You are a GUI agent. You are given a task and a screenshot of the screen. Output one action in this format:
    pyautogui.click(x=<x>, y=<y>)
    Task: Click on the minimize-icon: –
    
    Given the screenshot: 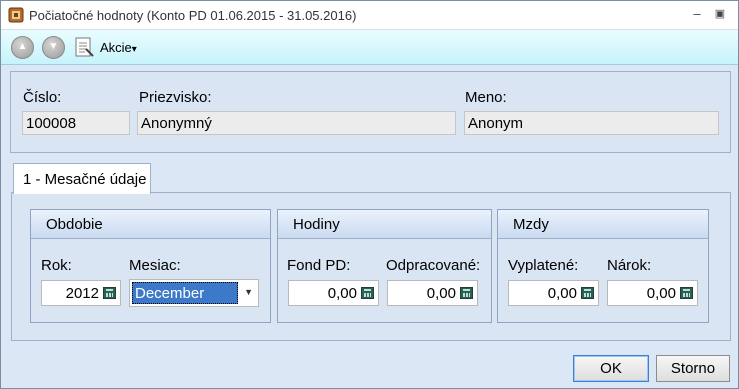 What is the action you would take?
    pyautogui.click(x=697, y=14)
    